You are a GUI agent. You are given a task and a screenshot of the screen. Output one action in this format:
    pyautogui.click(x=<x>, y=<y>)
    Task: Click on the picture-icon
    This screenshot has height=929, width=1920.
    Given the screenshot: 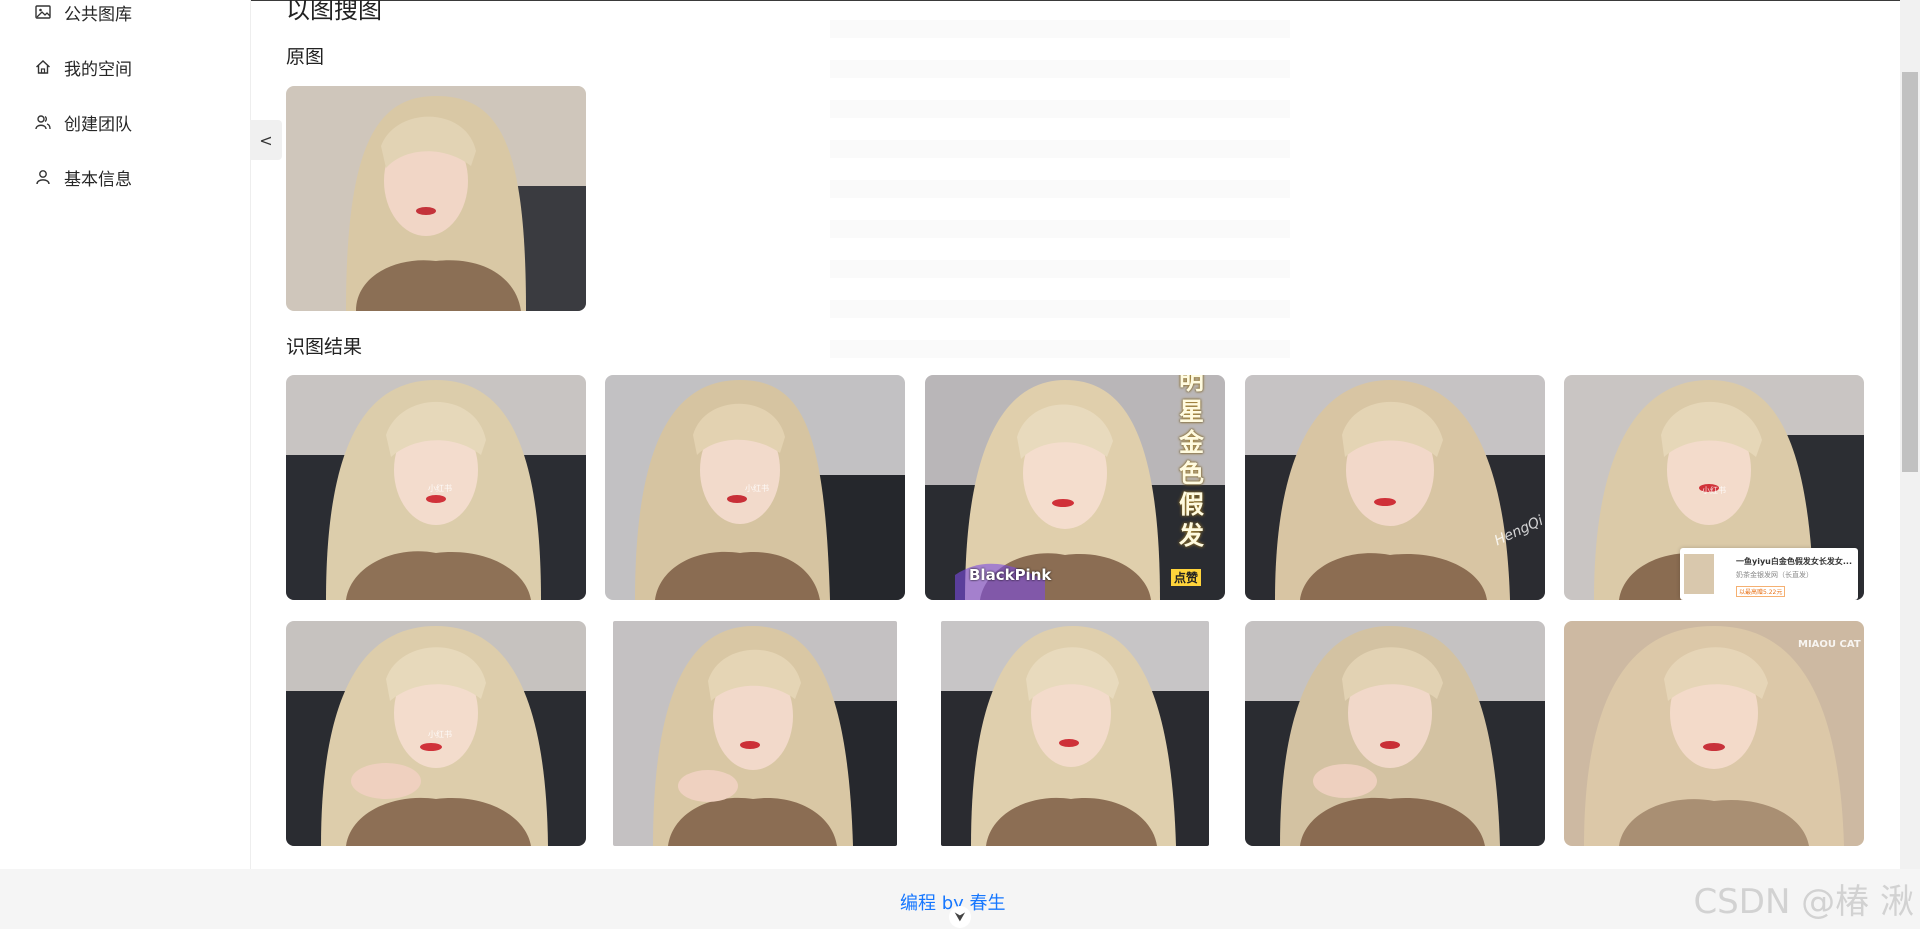 What is the action you would take?
    pyautogui.click(x=43, y=12)
    